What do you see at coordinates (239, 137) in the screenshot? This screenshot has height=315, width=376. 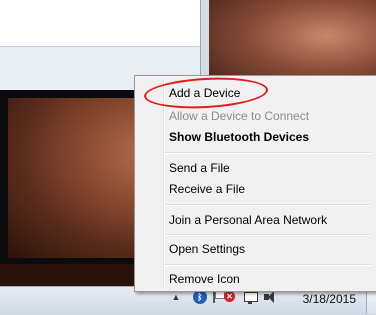 I see `menu-item-show-bluetooth-devices: Show Bluetooth Devices` at bounding box center [239, 137].